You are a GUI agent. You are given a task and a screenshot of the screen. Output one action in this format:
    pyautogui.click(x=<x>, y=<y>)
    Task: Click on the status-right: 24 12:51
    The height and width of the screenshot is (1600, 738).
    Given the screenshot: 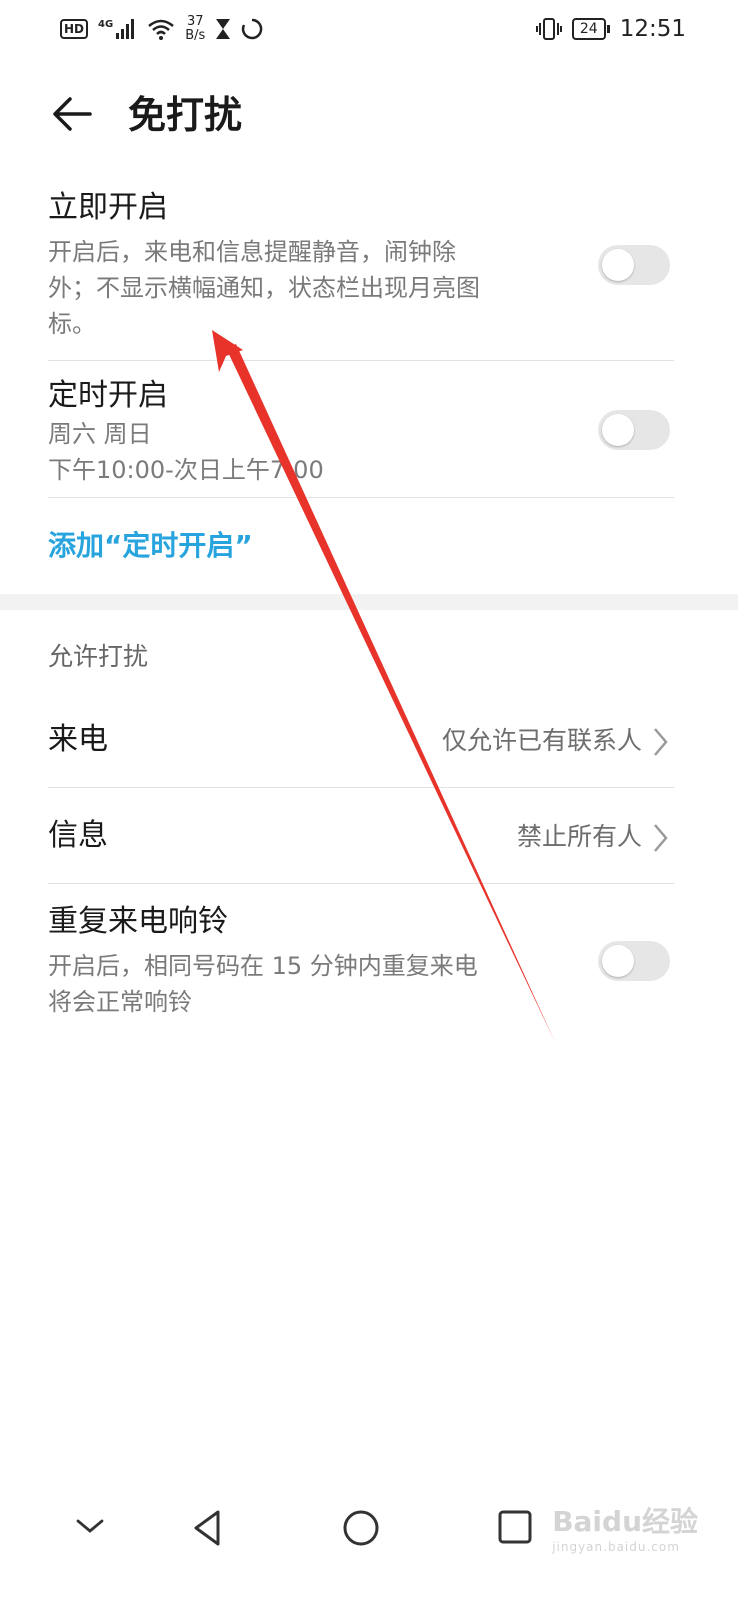 What is the action you would take?
    pyautogui.click(x=610, y=29)
    